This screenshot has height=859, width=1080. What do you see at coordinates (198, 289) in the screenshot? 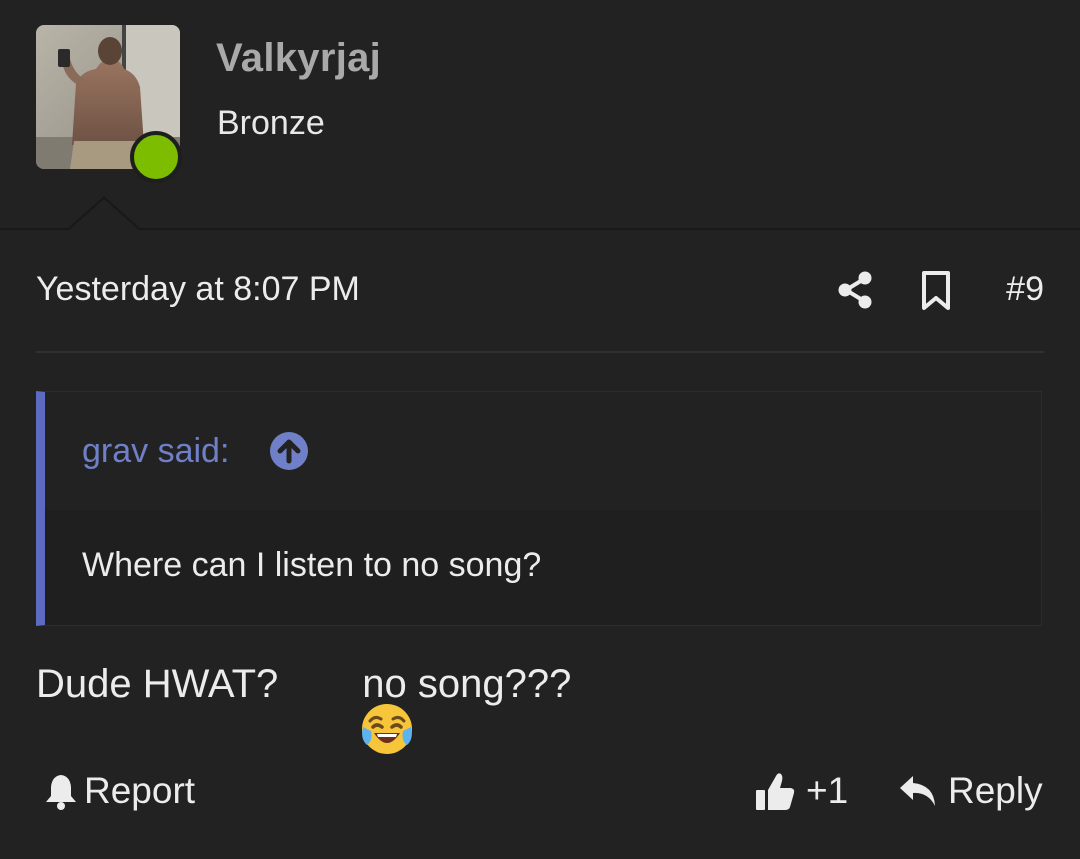
I see `post-timestamp: Yesterday at 8:07 PM` at bounding box center [198, 289].